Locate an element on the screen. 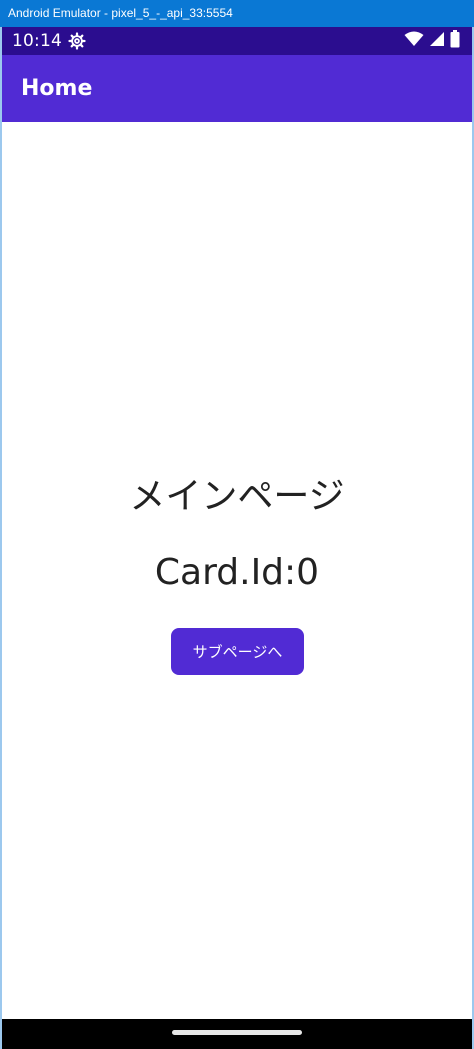 This screenshot has height=1049, width=474. main-page-label: メインページ is located at coordinates (237, 496).